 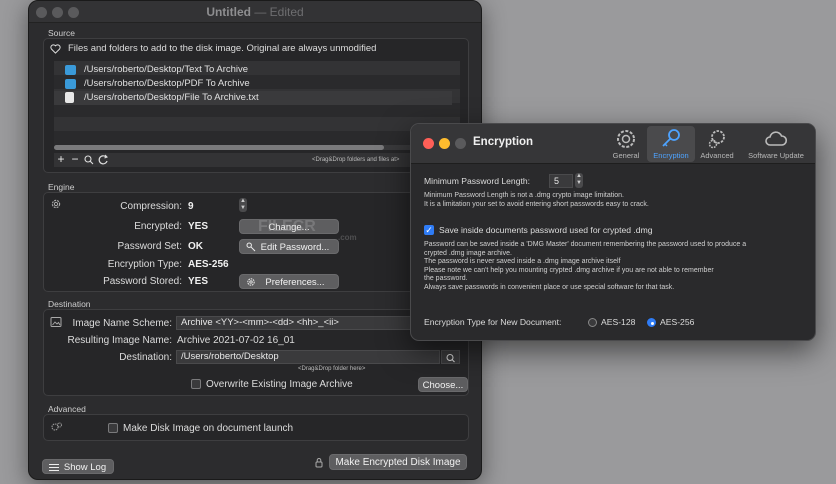 I want to click on watermark-logo: FILECR, so click(x=287, y=226).